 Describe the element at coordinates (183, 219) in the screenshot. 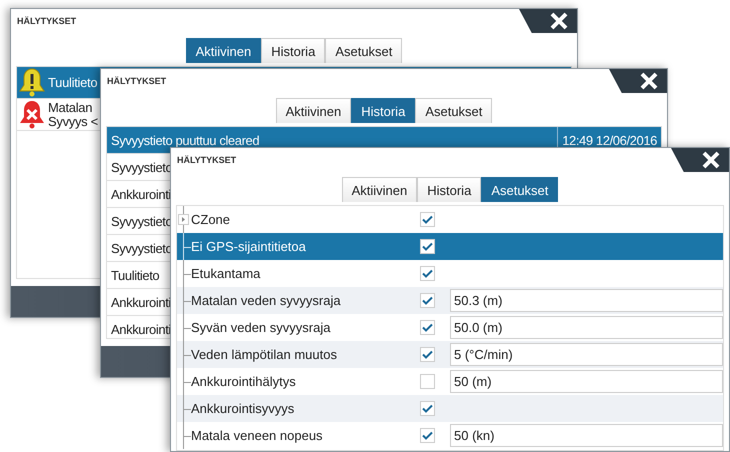

I see `expand-icon` at that location.